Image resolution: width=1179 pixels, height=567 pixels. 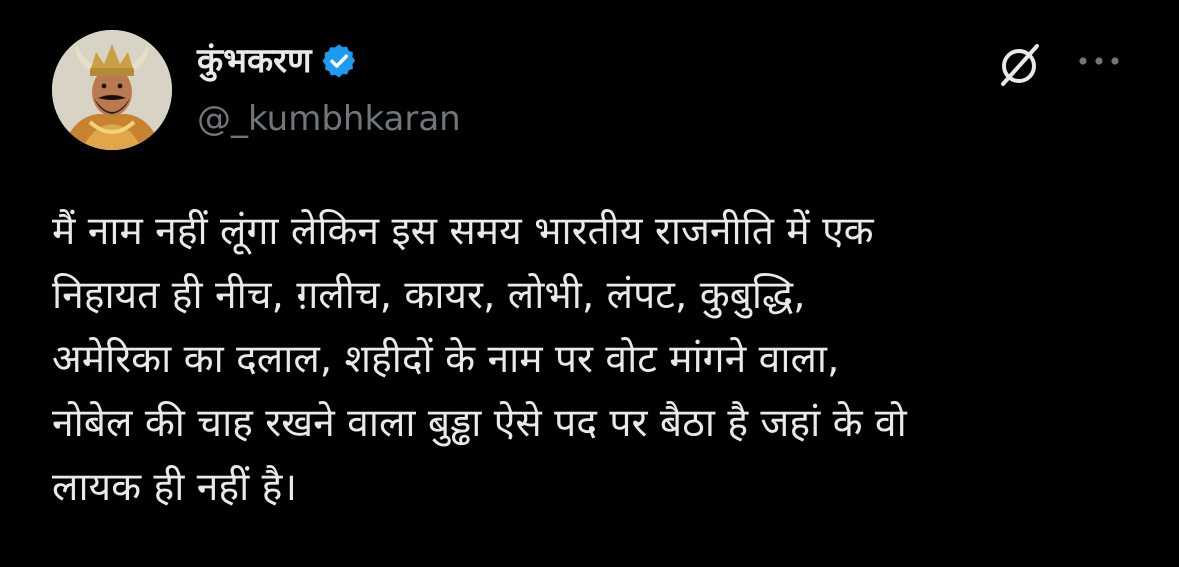 What do you see at coordinates (112, 90) in the screenshot?
I see `avatar` at bounding box center [112, 90].